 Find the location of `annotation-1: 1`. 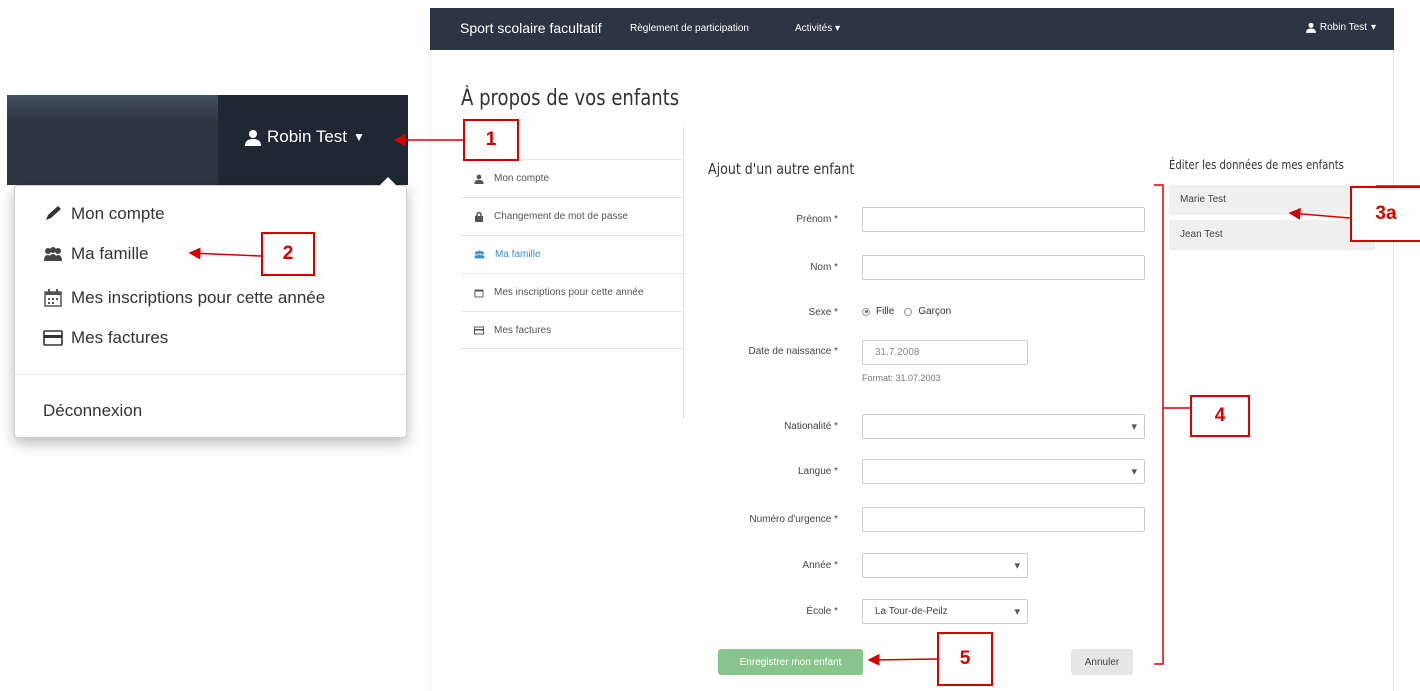

annotation-1: 1 is located at coordinates (491, 140).